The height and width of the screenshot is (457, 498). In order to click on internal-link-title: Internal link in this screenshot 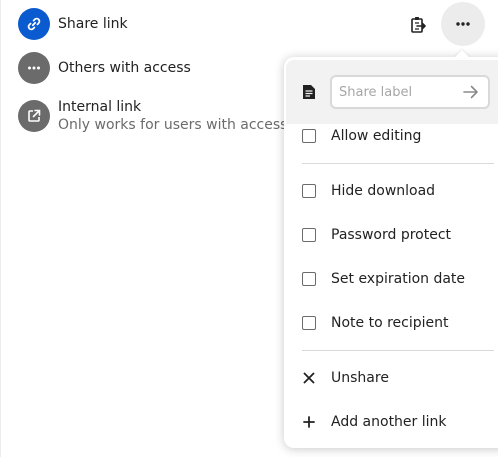, I will do `click(100, 107)`.